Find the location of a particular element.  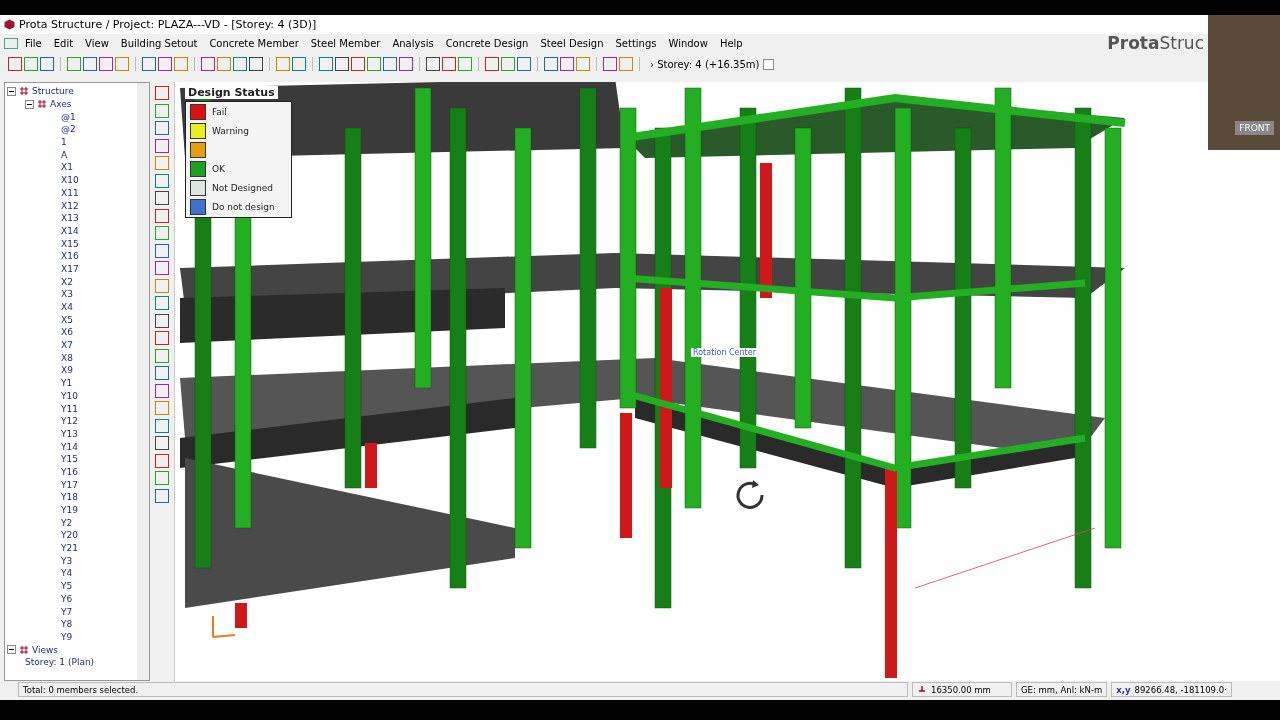

tree-item: X3 is located at coordinates (67, 294).